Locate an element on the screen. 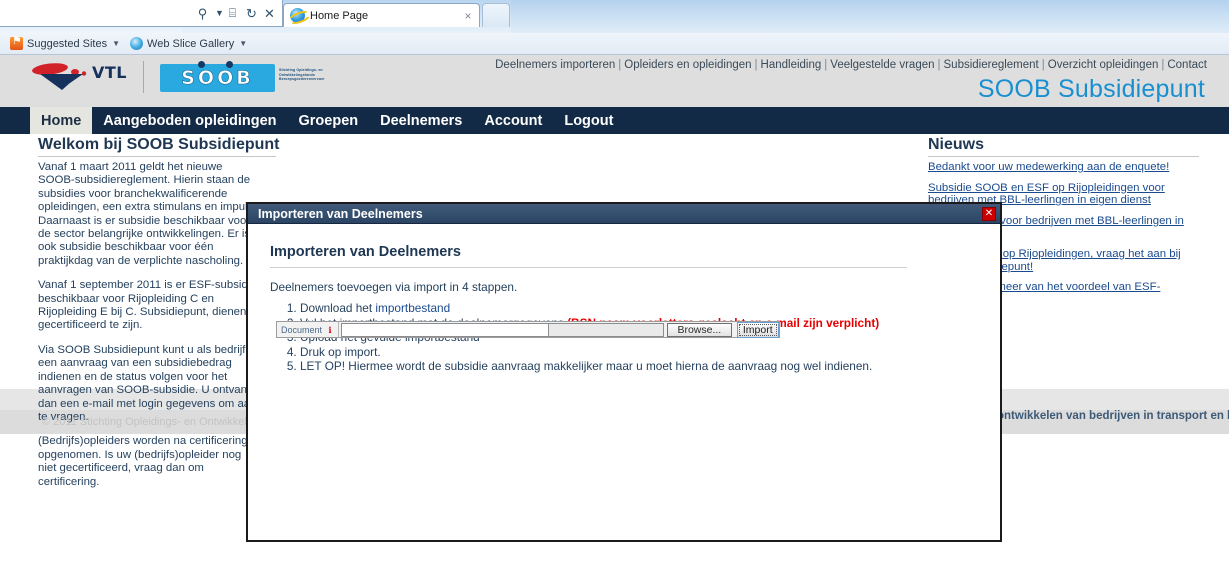 The image size is (1229, 572). nav-item-label: Groepen is located at coordinates (328, 120).